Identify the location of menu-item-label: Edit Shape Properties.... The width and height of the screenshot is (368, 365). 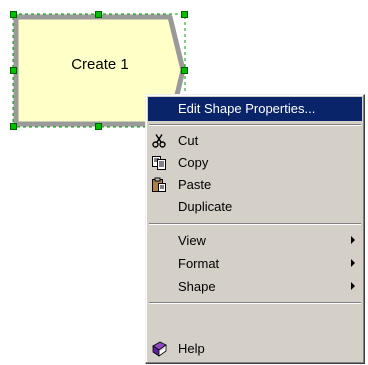
(247, 108).